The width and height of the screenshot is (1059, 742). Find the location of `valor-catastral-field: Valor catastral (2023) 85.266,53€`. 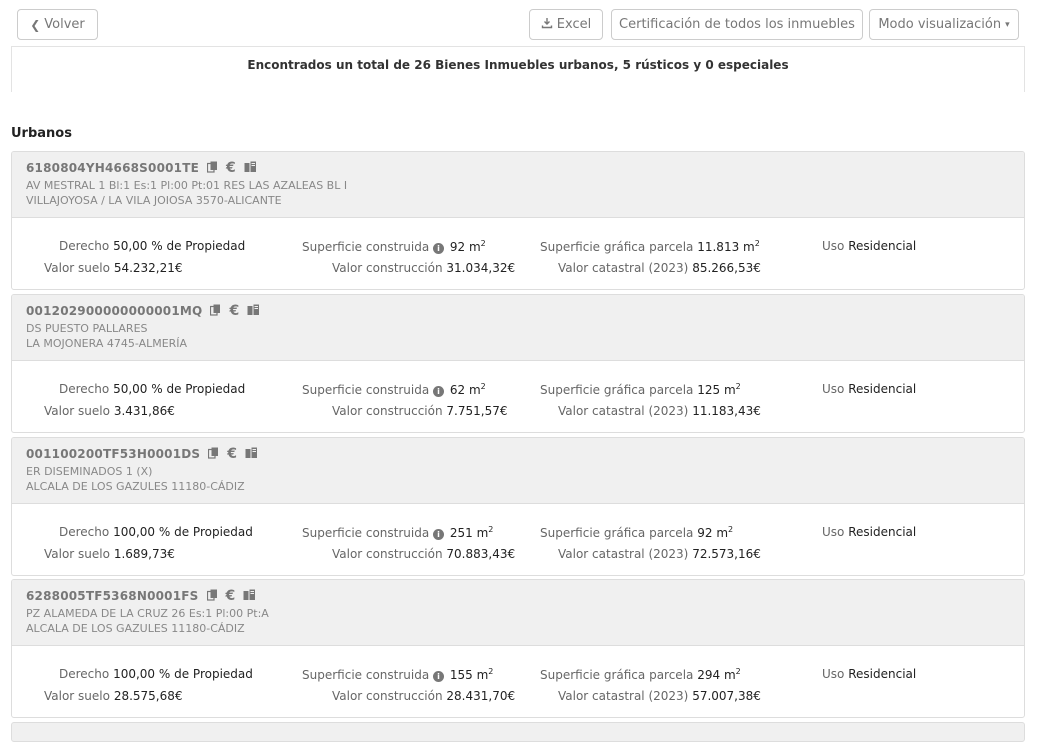

valor-catastral-field: Valor catastral (2023) 85.266,53€ is located at coordinates (659, 268).